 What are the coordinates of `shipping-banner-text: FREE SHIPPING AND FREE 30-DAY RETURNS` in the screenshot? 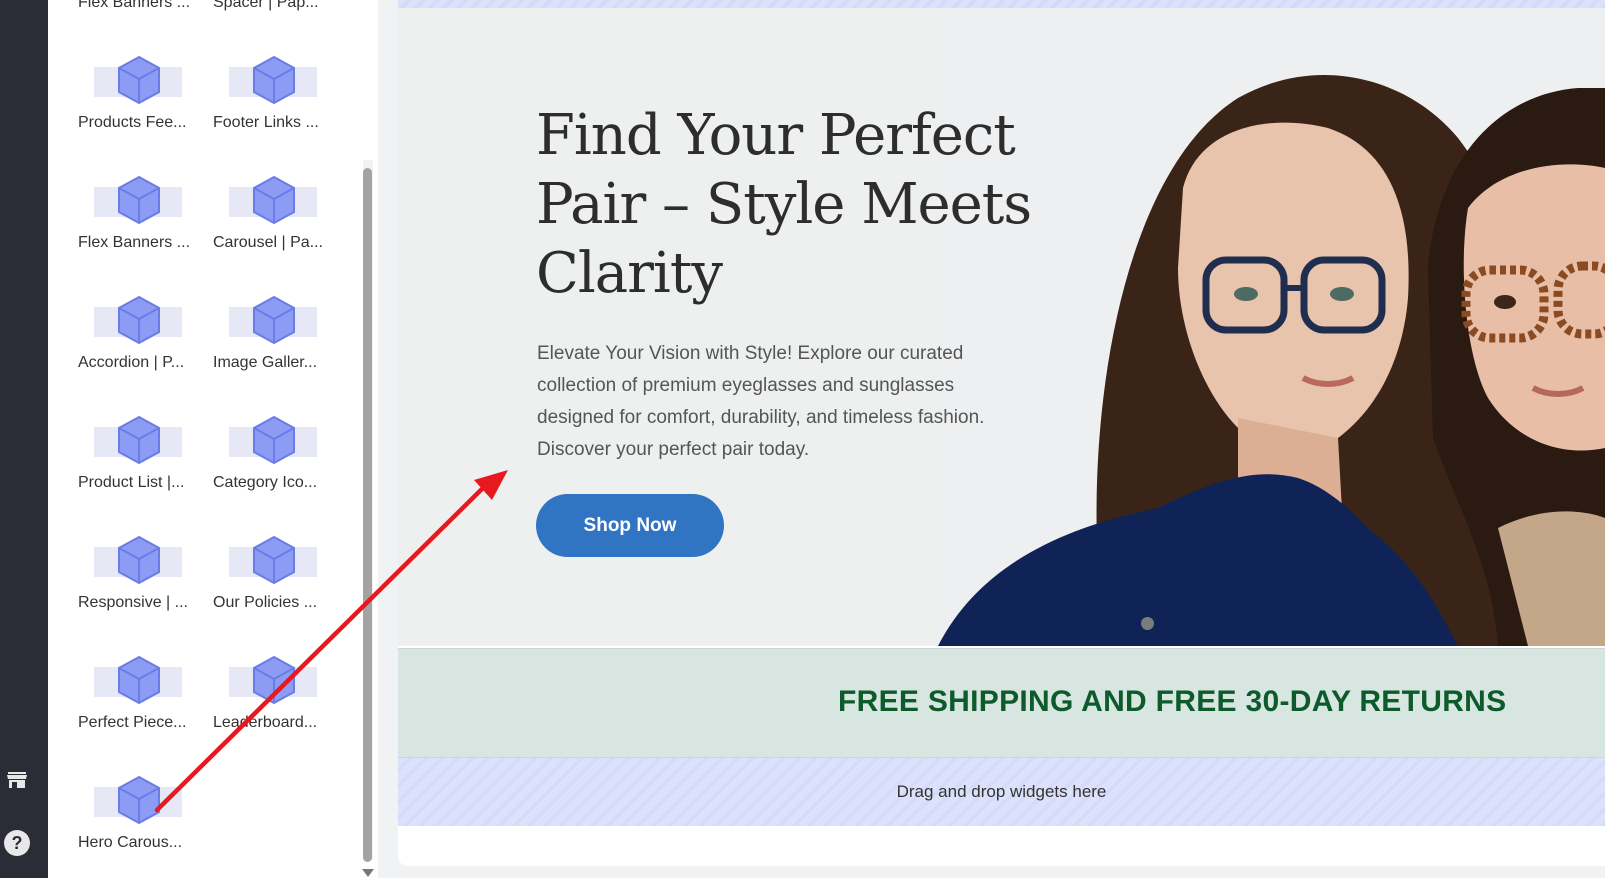 It's located at (1172, 701).